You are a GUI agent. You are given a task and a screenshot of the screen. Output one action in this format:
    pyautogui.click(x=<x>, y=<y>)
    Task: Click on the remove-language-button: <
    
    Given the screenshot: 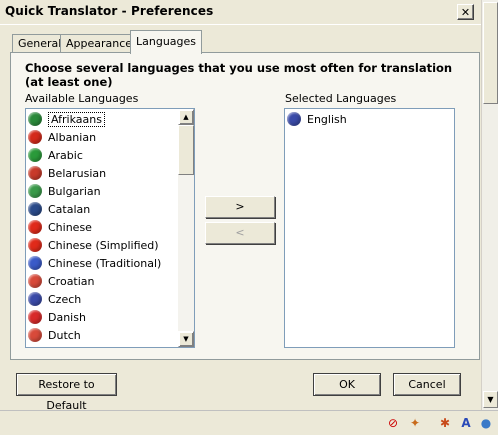 What is the action you would take?
    pyautogui.click(x=240, y=233)
    